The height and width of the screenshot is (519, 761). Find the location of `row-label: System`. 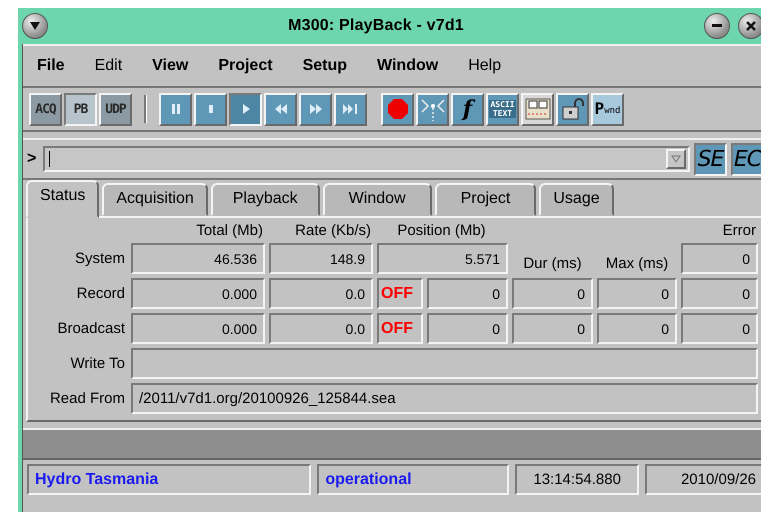

row-label: System is located at coordinates (100, 258).